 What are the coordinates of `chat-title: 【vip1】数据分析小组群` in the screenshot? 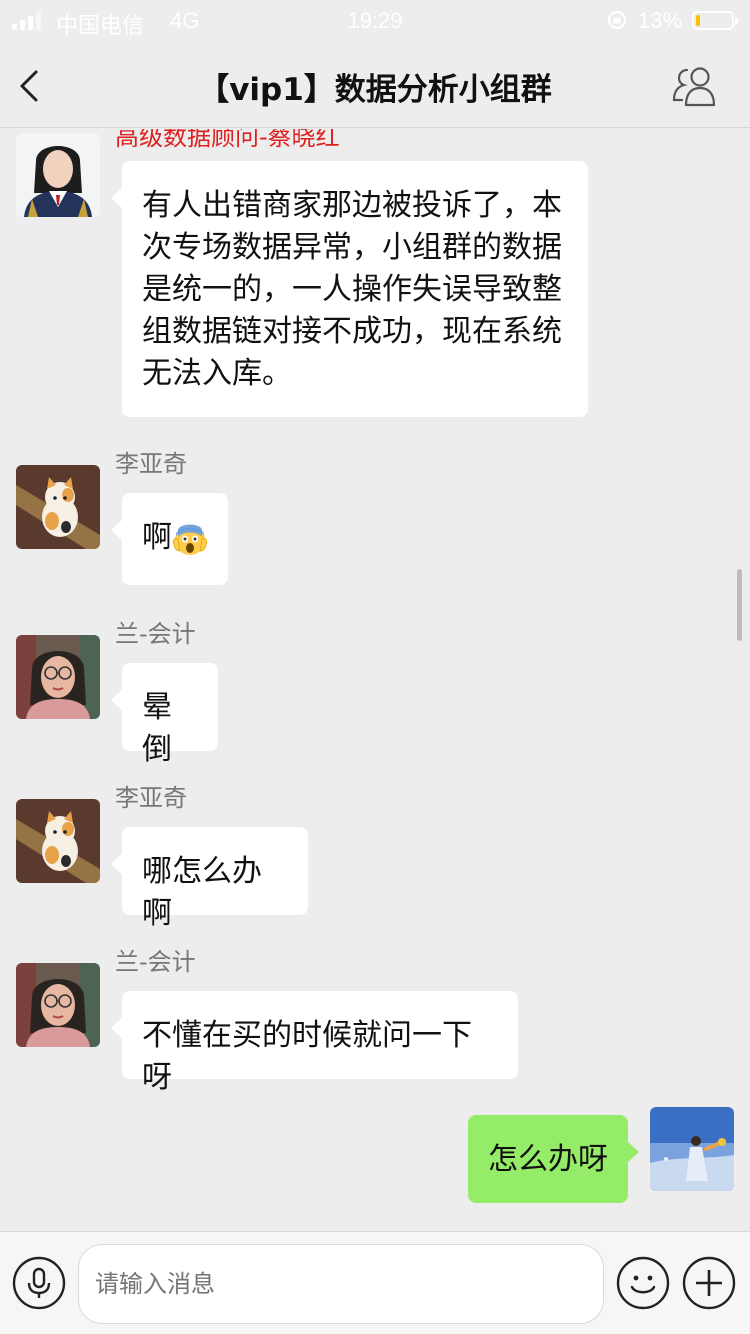 It's located at (375, 90).